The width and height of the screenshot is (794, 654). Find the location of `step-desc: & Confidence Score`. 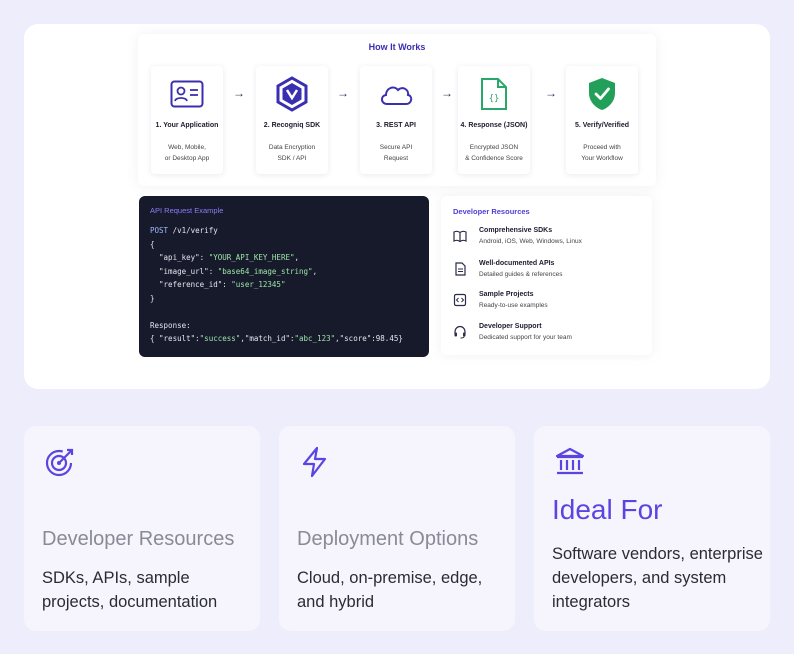

step-desc: & Confidence Score is located at coordinates (494, 158).